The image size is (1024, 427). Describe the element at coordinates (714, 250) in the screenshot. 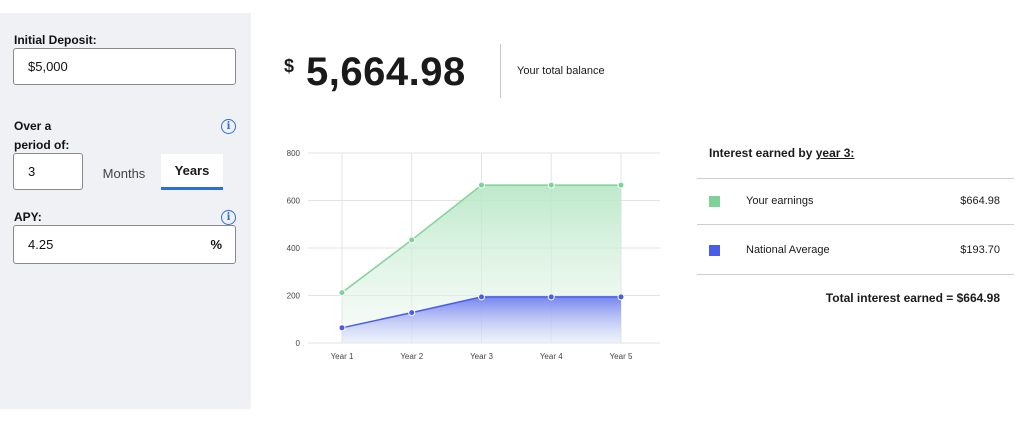

I see `national-average-swatch` at that location.